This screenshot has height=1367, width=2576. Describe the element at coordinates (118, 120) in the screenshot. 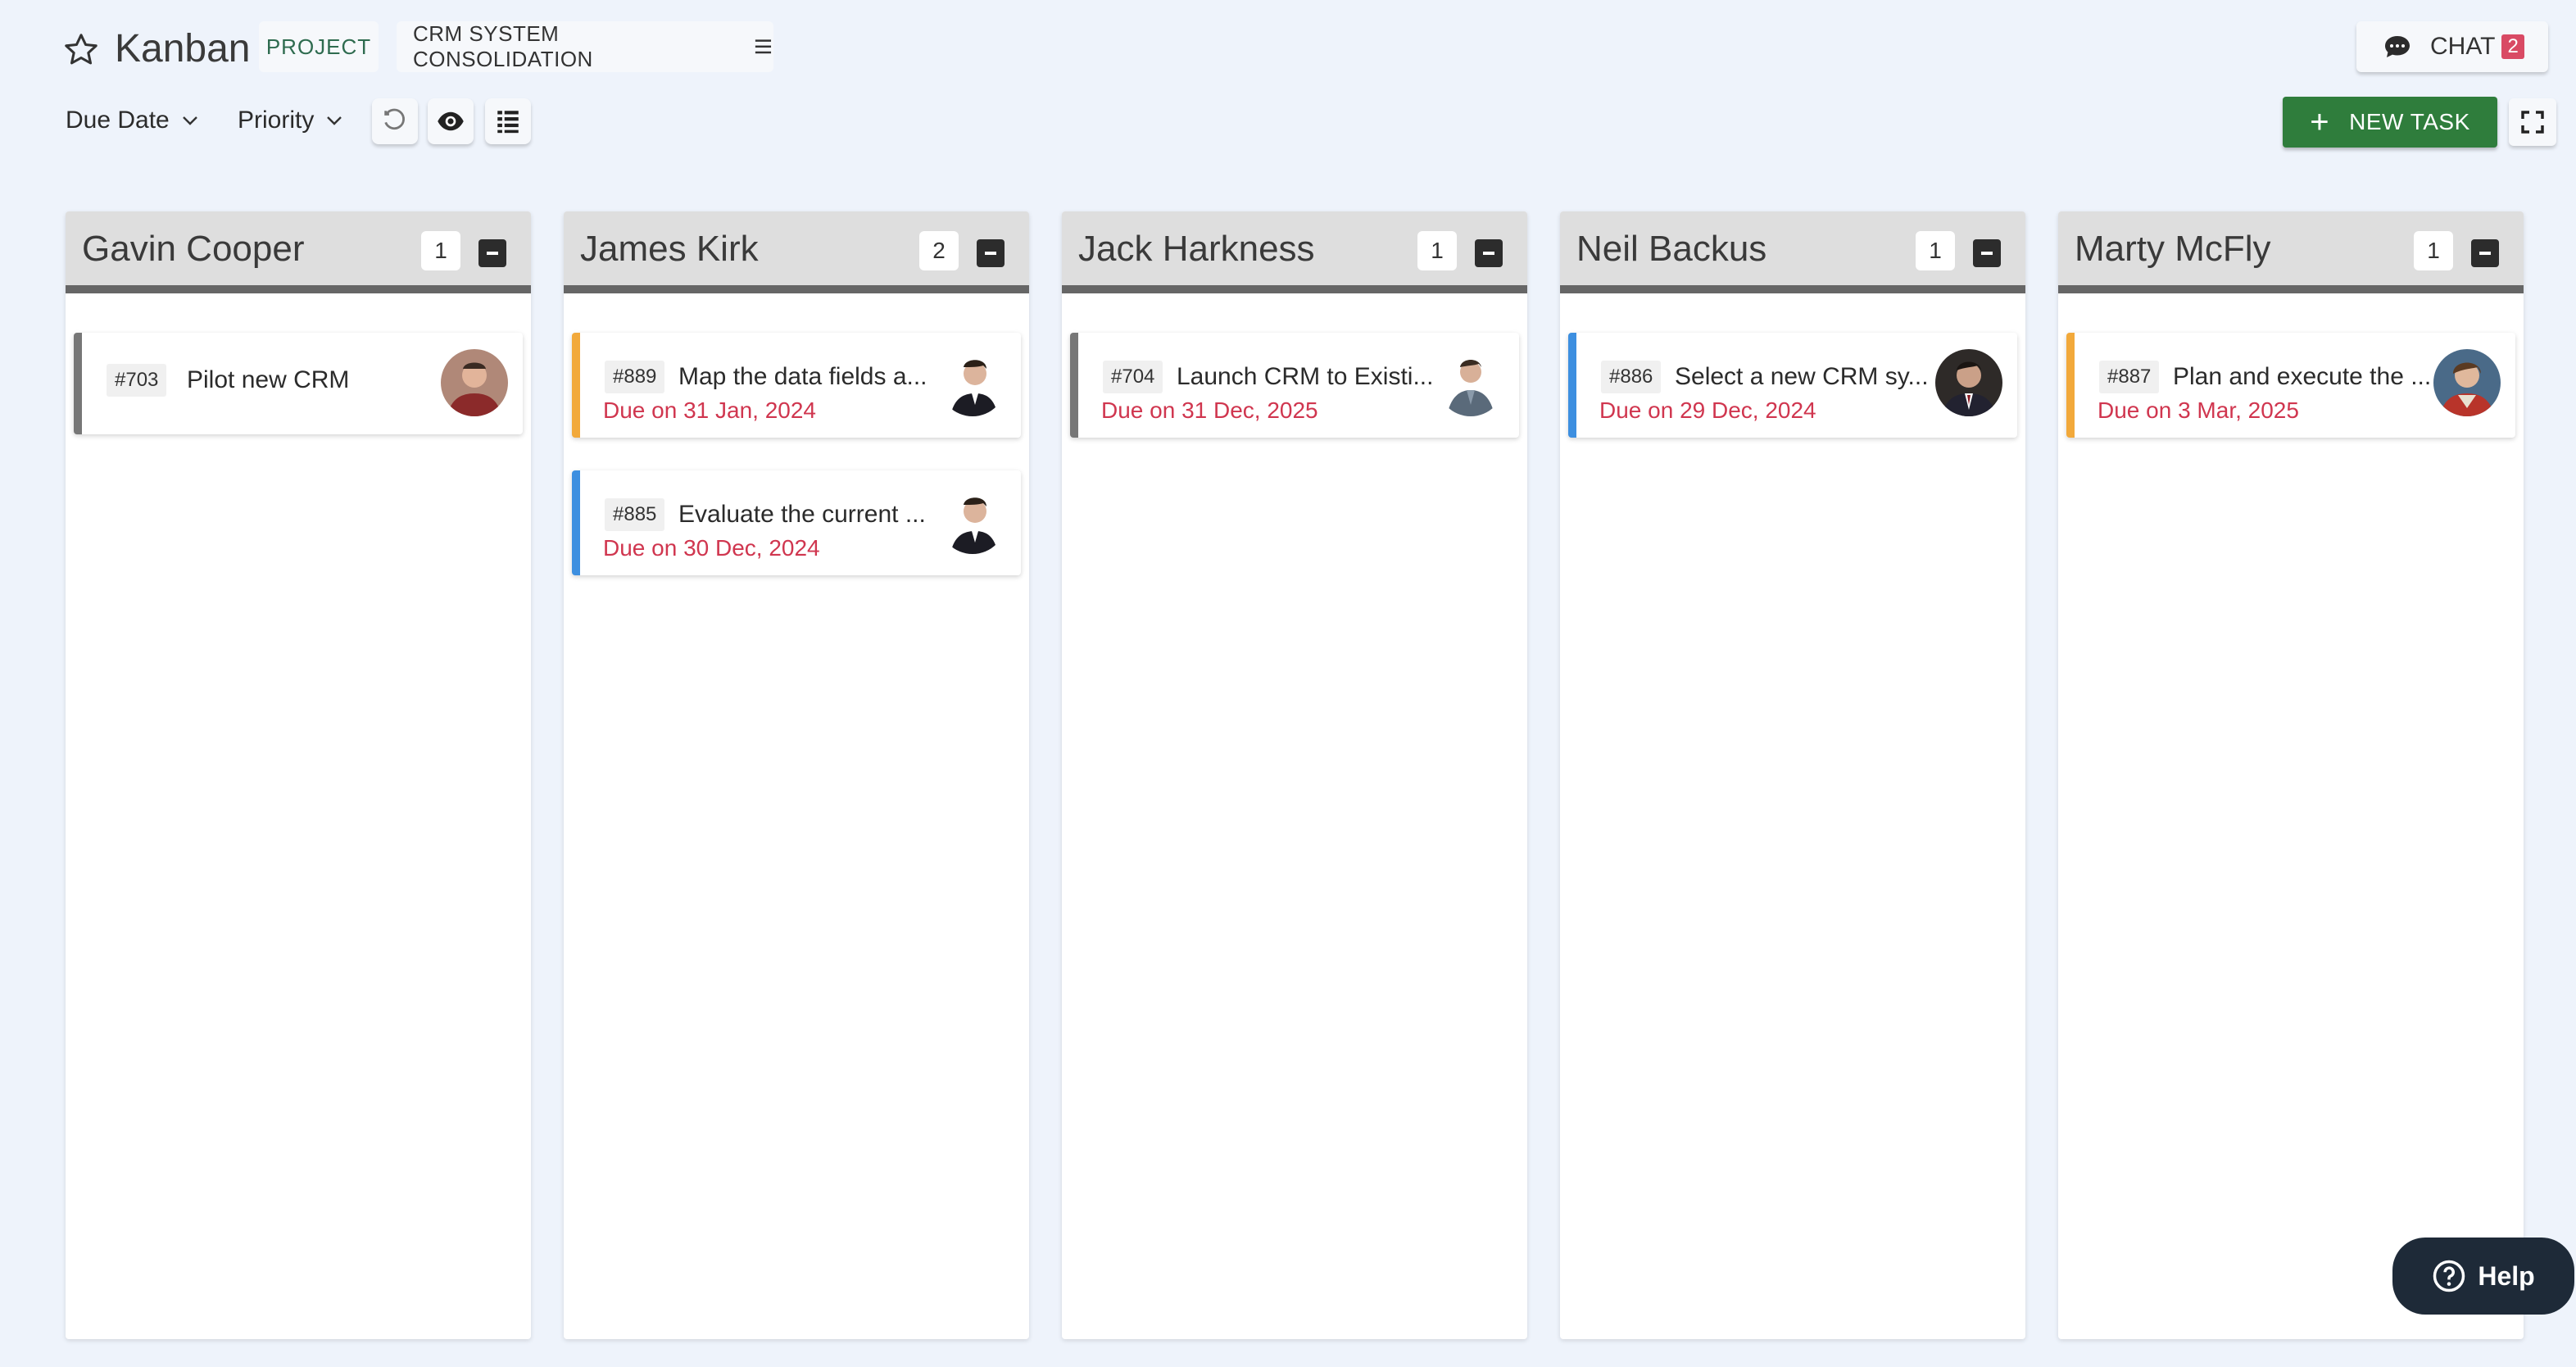

I see `sort-label: Due Date` at that location.